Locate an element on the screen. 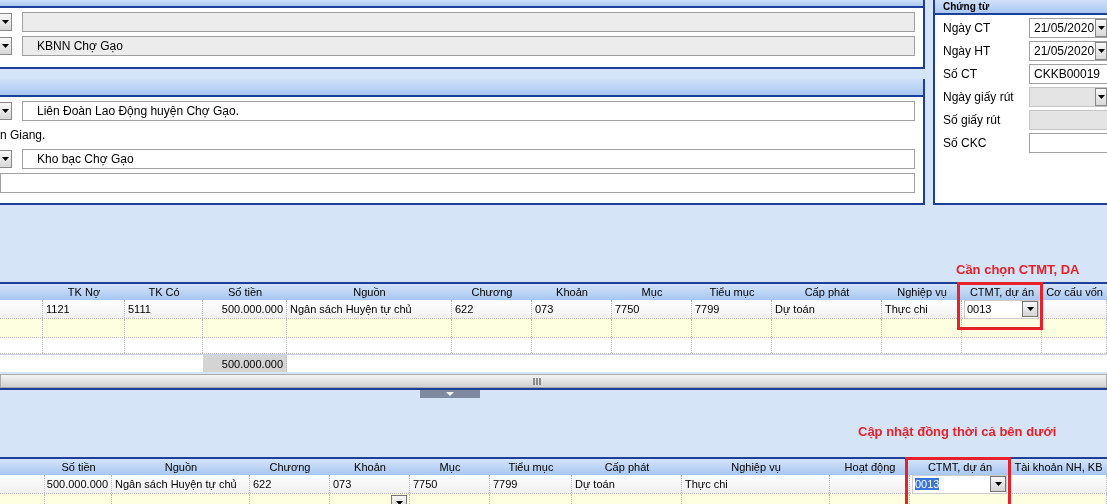 This screenshot has height=504, width=1107. column-header: TK Có is located at coordinates (164, 292).